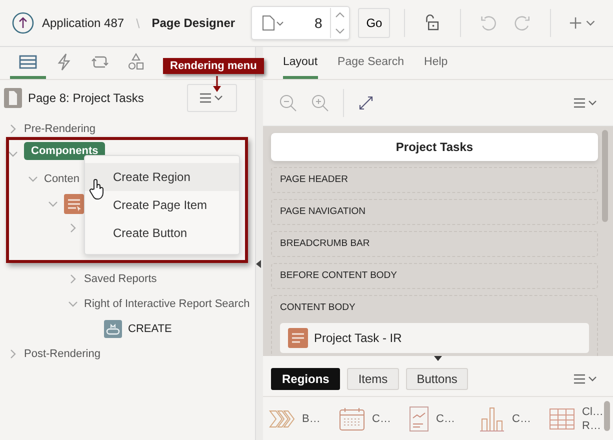 This screenshot has width=613, height=440. I want to click on card-icon, so click(419, 419).